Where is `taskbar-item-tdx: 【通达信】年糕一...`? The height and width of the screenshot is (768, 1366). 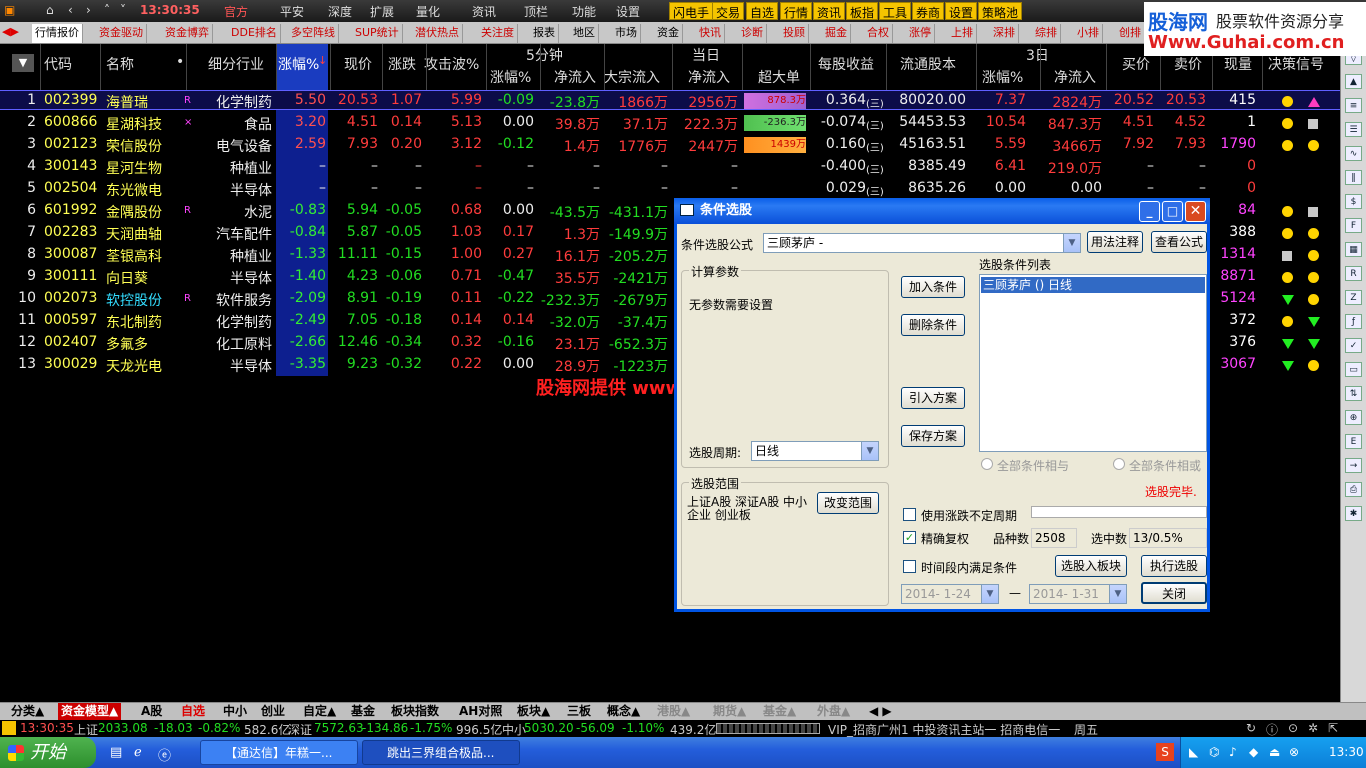 taskbar-item-tdx: 【通达信】年糕一... is located at coordinates (279, 752).